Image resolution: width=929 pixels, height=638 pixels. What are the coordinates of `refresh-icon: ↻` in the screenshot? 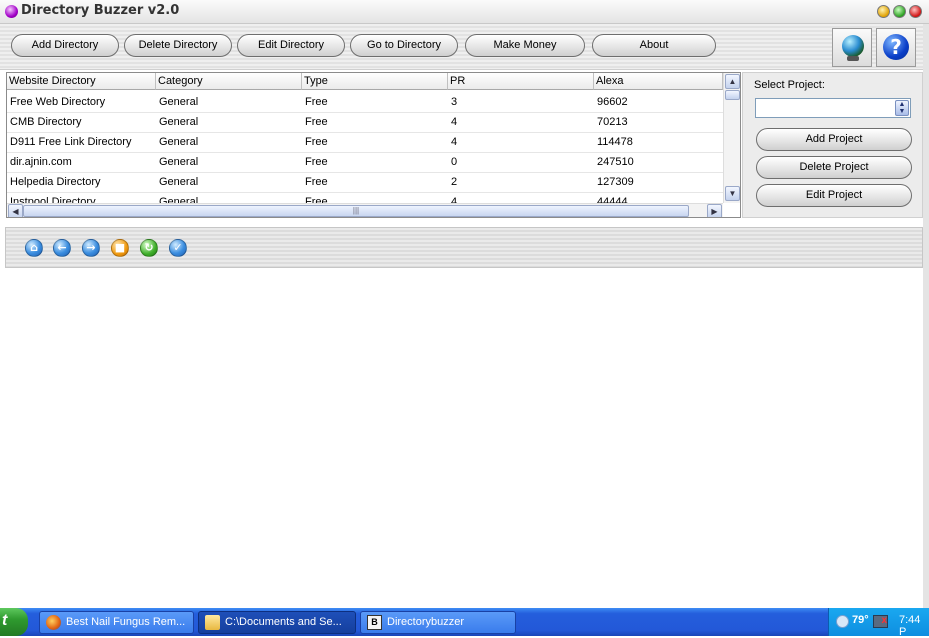 It's located at (149, 248).